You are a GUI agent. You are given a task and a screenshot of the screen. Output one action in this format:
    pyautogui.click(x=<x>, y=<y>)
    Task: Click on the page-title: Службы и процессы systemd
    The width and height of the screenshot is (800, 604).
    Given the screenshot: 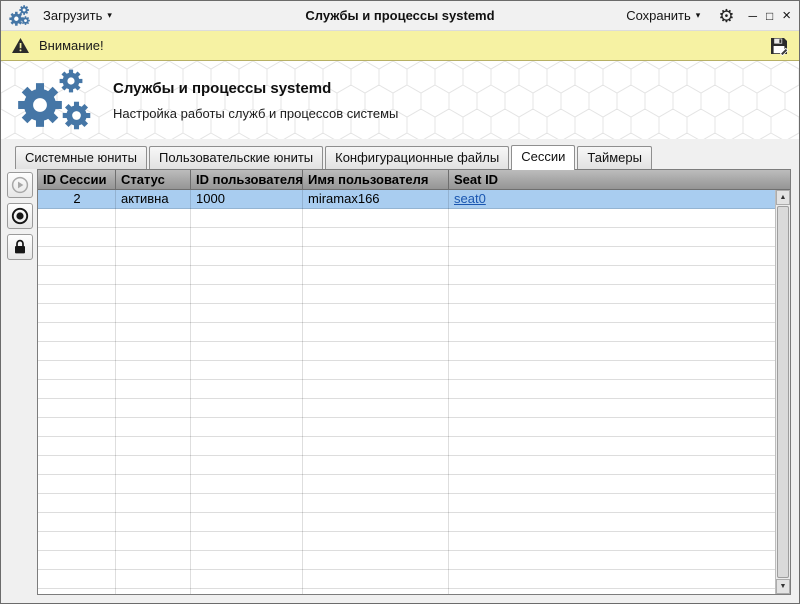 What is the action you would take?
    pyautogui.click(x=222, y=88)
    